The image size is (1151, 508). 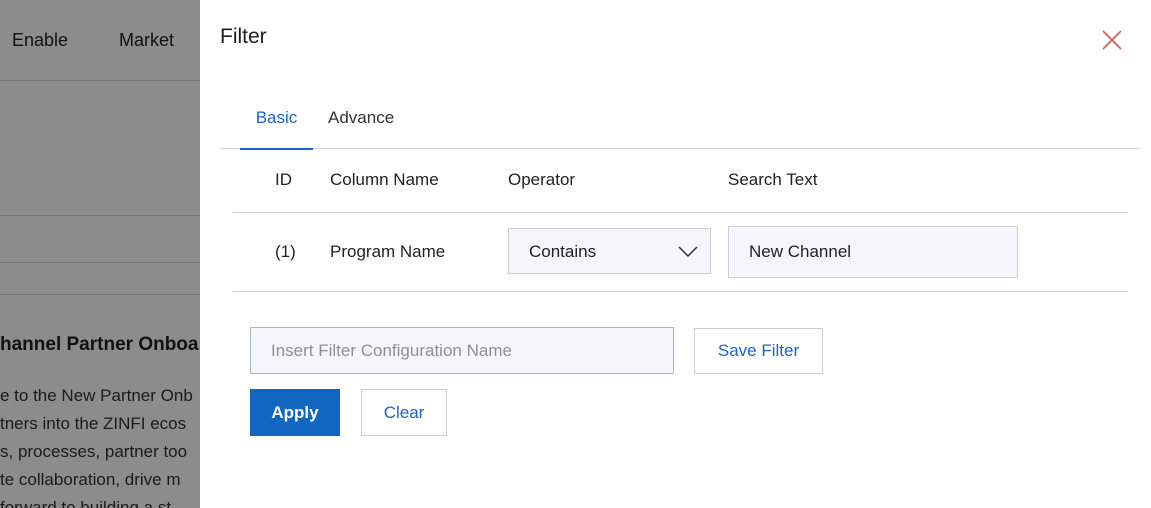 What do you see at coordinates (873, 252) in the screenshot?
I see `search-text-input` at bounding box center [873, 252].